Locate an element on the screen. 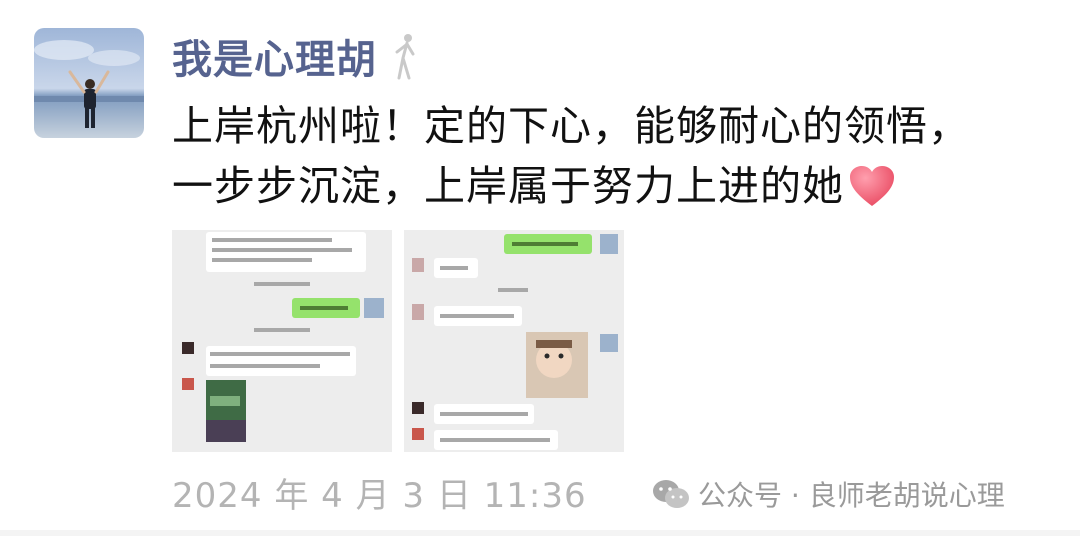  watermark-text: 公众号 · 良师老胡说心理 is located at coordinates (851, 495).